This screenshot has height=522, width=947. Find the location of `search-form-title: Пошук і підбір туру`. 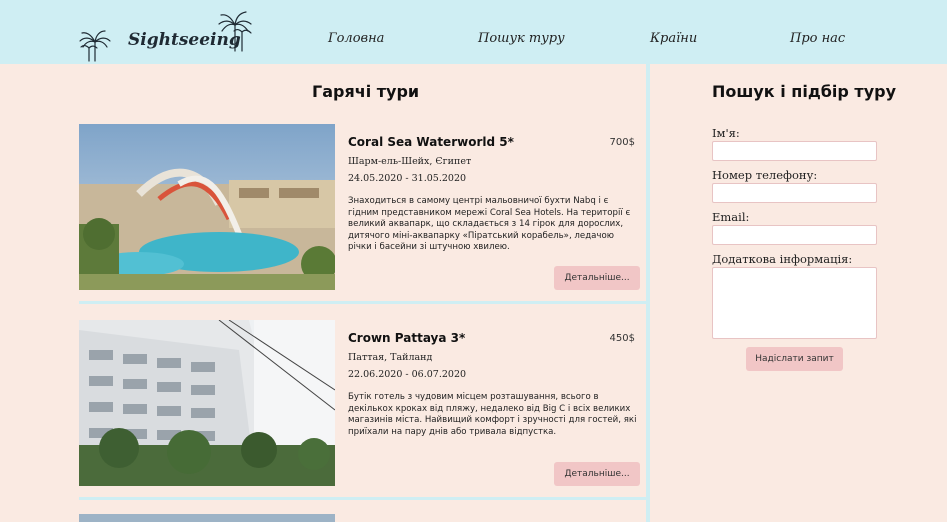

search-form-title: Пошук і підбір туру is located at coordinates (804, 91).